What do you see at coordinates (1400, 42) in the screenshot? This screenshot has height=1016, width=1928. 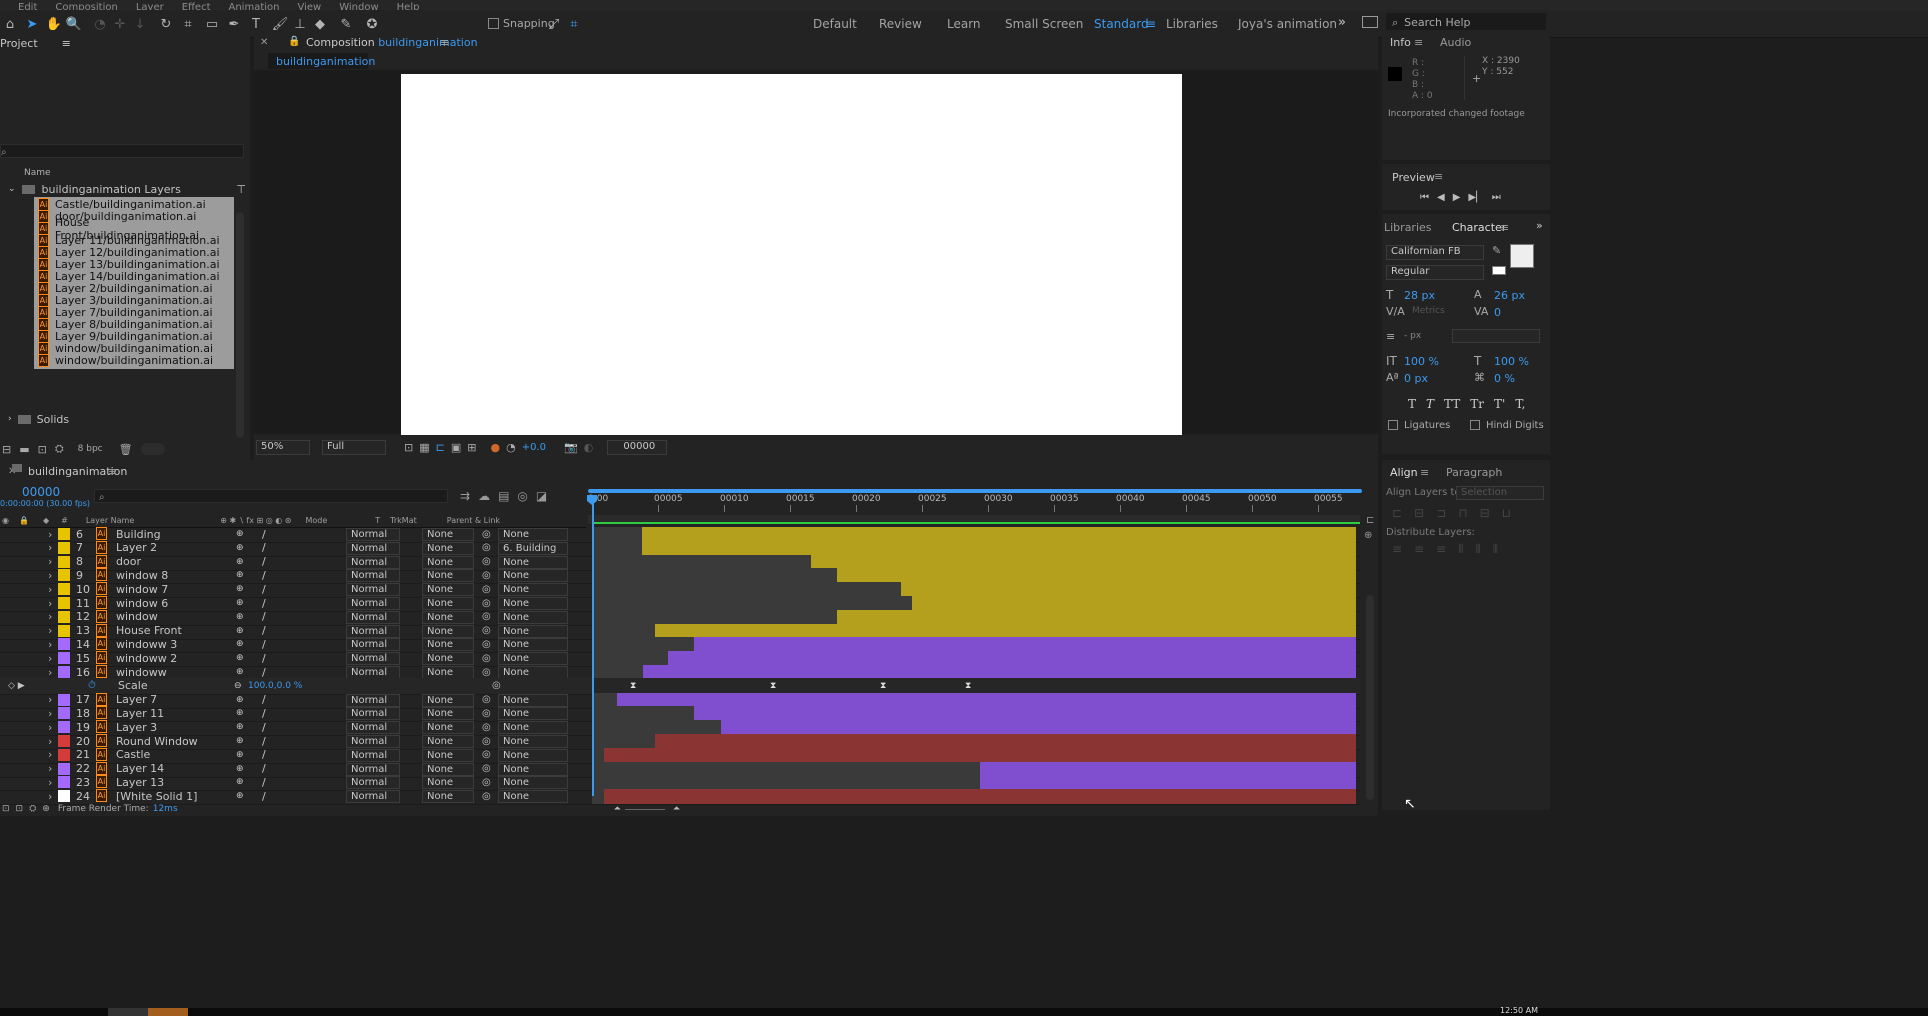 I see `info-tab: Info` at bounding box center [1400, 42].